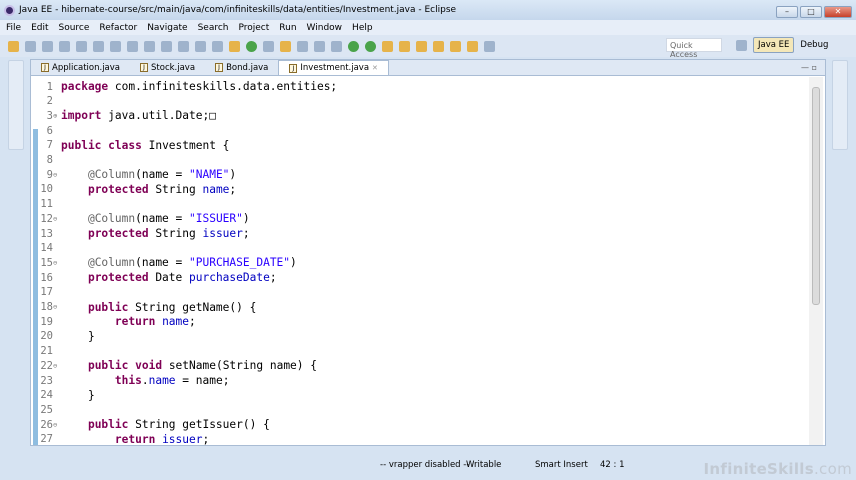 The width and height of the screenshot is (856, 480). I want to click on resume-icon, so click(98, 46).